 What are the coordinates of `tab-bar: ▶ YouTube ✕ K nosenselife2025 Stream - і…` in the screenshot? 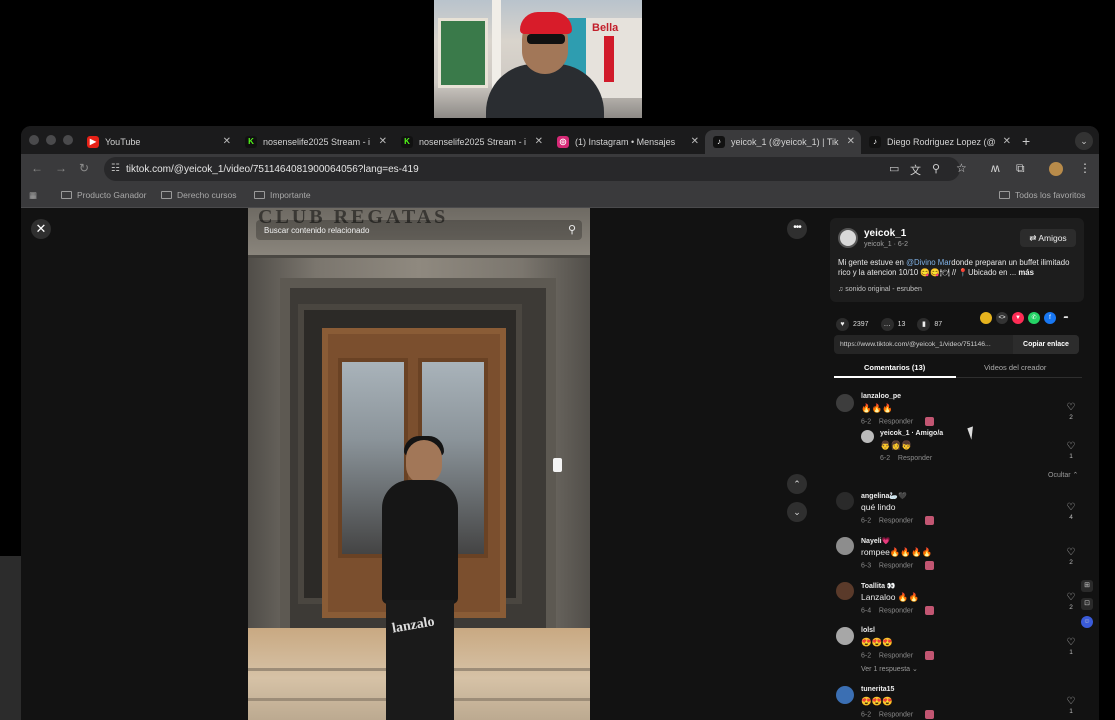 It's located at (560, 140).